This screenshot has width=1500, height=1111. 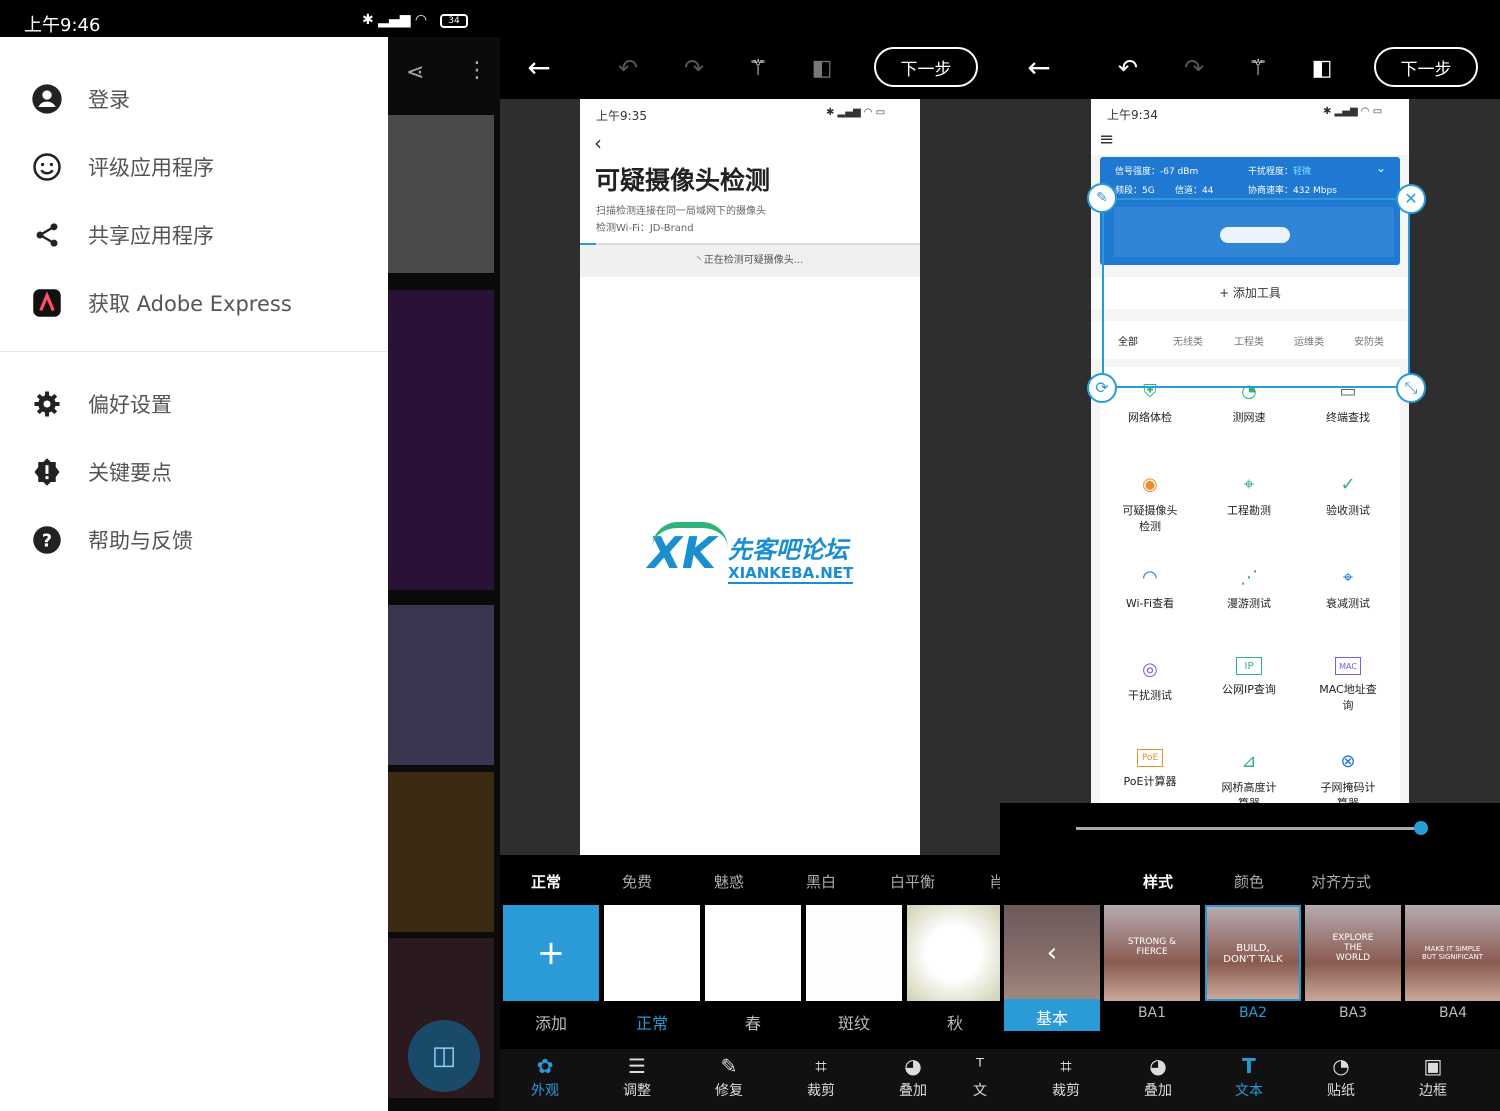 What do you see at coordinates (194, 472) in the screenshot?
I see `drawer-item-key-points: 关键要点` at bounding box center [194, 472].